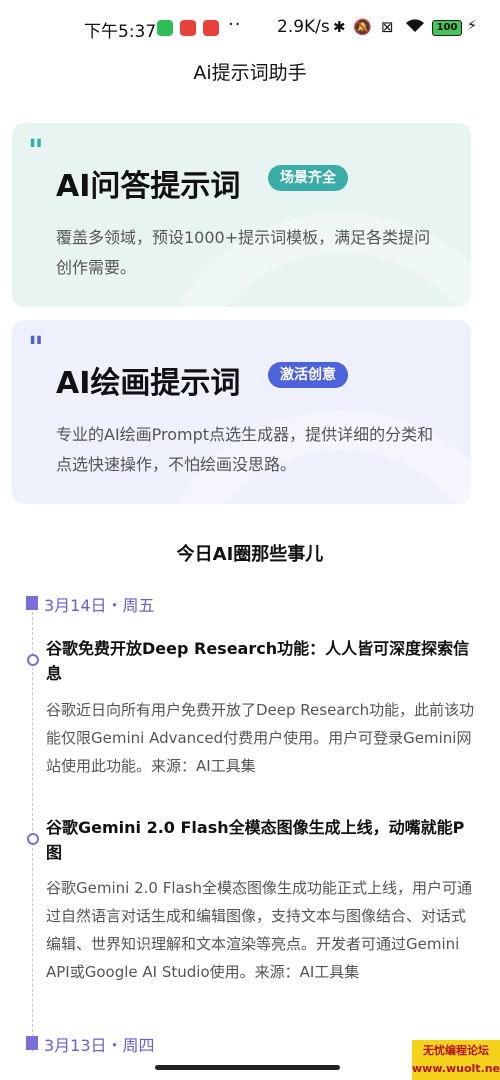  Describe the element at coordinates (247, 1067) in the screenshot. I see `home-indicator` at that location.